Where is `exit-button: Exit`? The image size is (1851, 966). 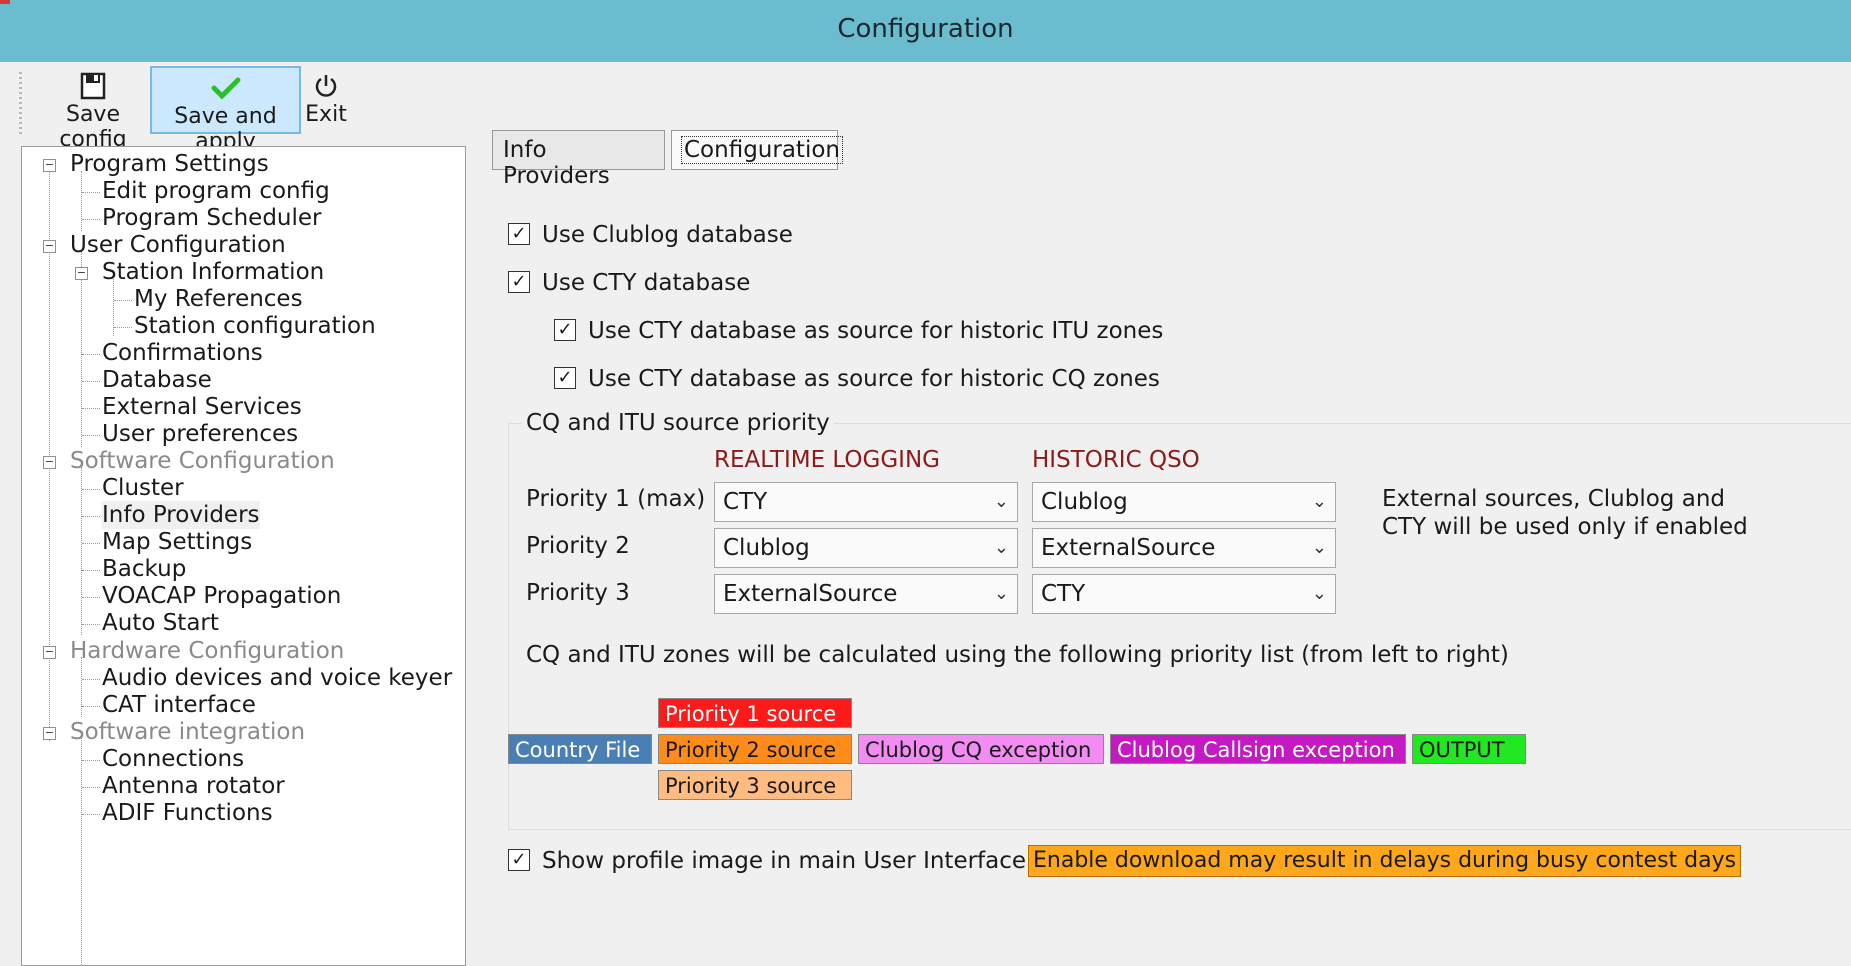
exit-button: Exit is located at coordinates (326, 100).